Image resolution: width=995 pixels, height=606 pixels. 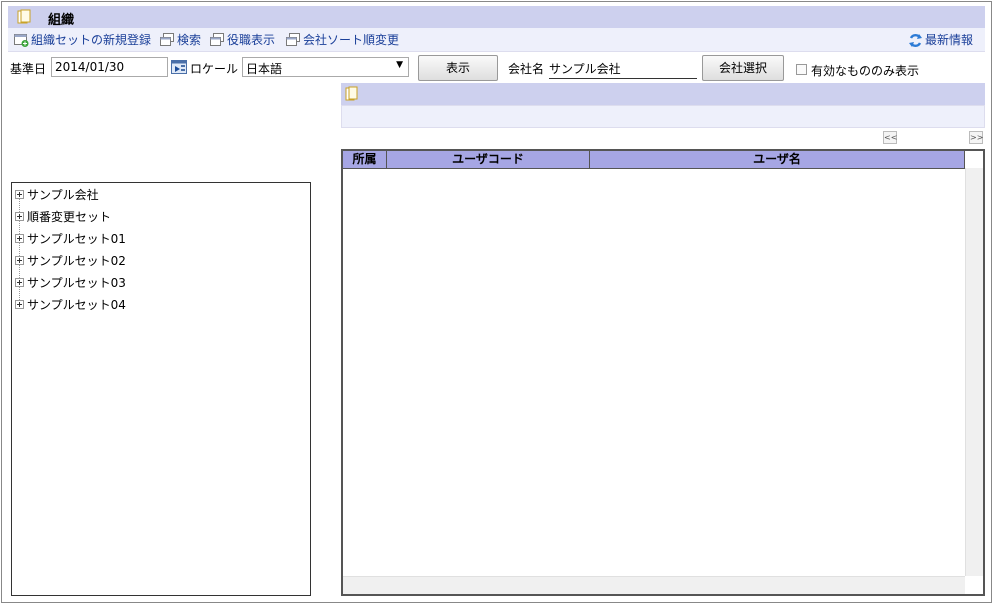 What do you see at coordinates (91, 40) in the screenshot?
I see `new-org-set-label: 組織セットの新規登録` at bounding box center [91, 40].